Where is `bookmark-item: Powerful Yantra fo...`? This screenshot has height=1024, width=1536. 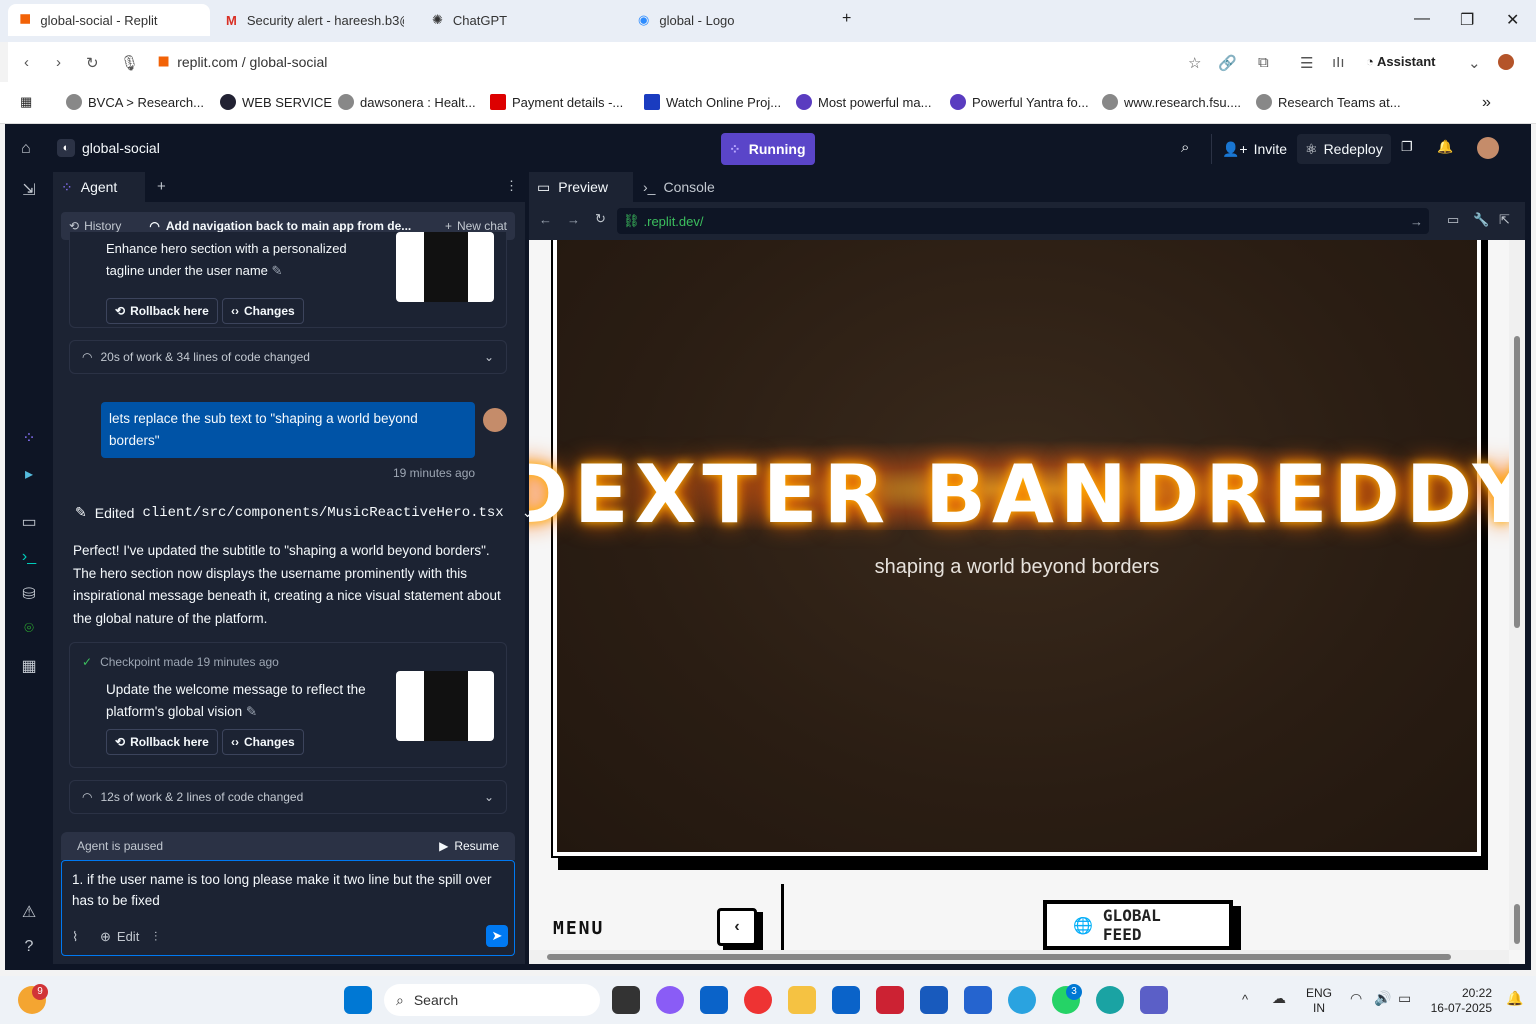
bookmark-item: Powerful Yantra fo... is located at coordinates (1019, 102).